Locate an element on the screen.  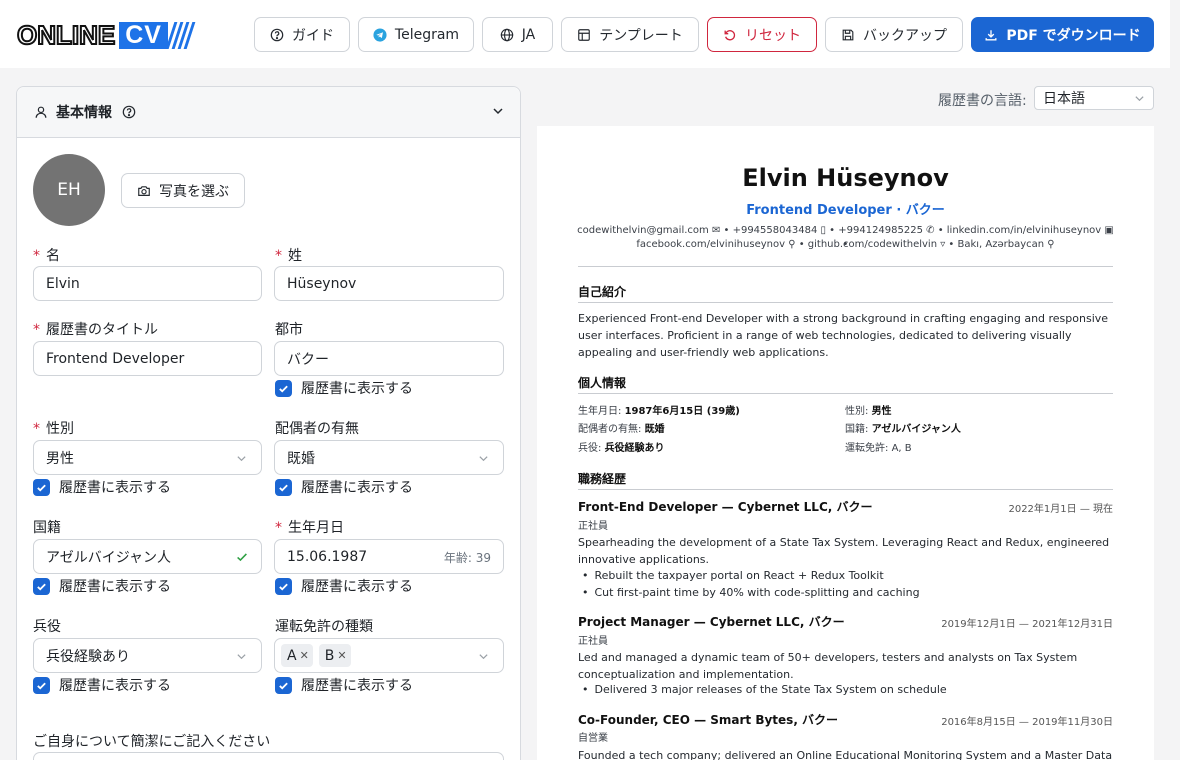
telegram-button: Telegram is located at coordinates (416, 34).